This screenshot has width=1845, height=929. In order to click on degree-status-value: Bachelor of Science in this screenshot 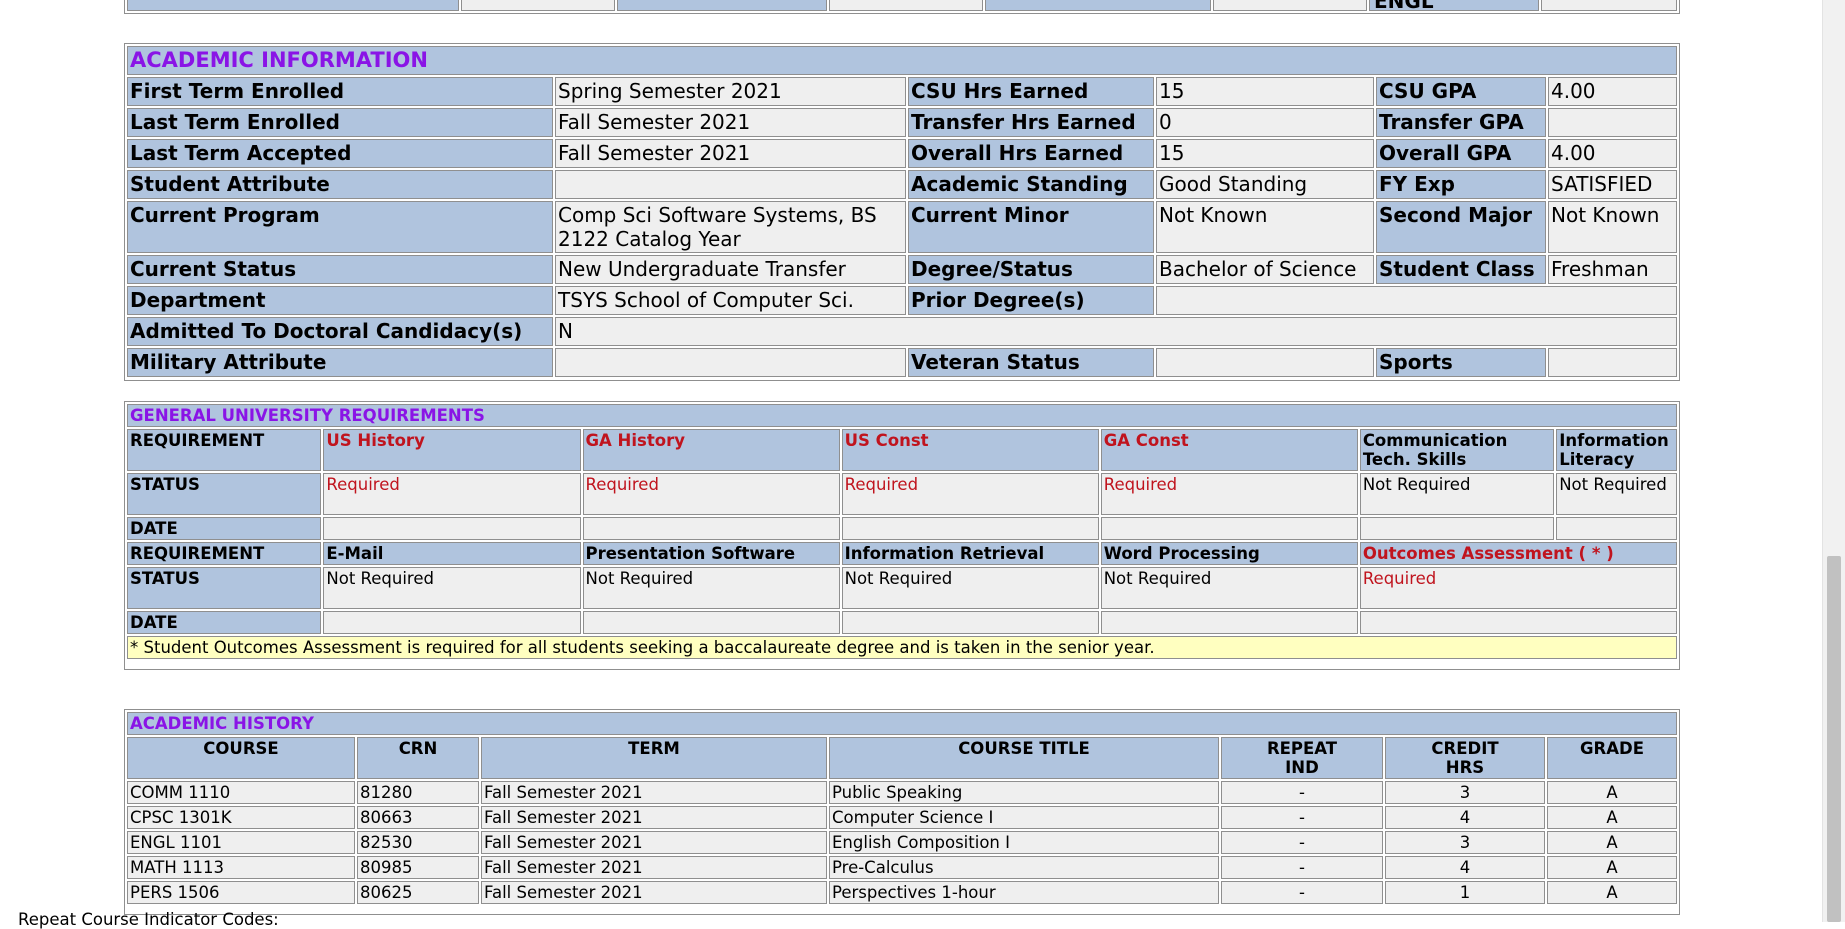, I will do `click(1265, 269)`.